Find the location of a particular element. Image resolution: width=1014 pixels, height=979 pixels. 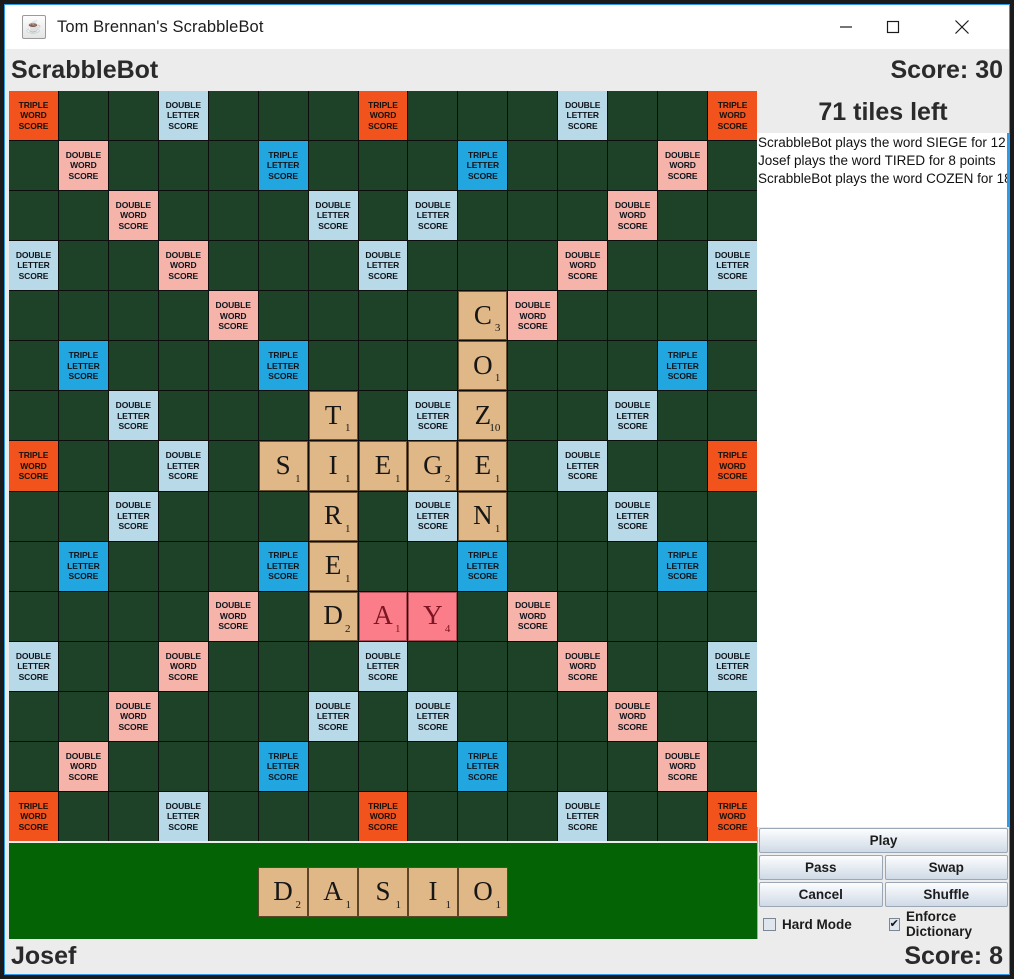

board-cell: D2 is located at coordinates (333, 616).